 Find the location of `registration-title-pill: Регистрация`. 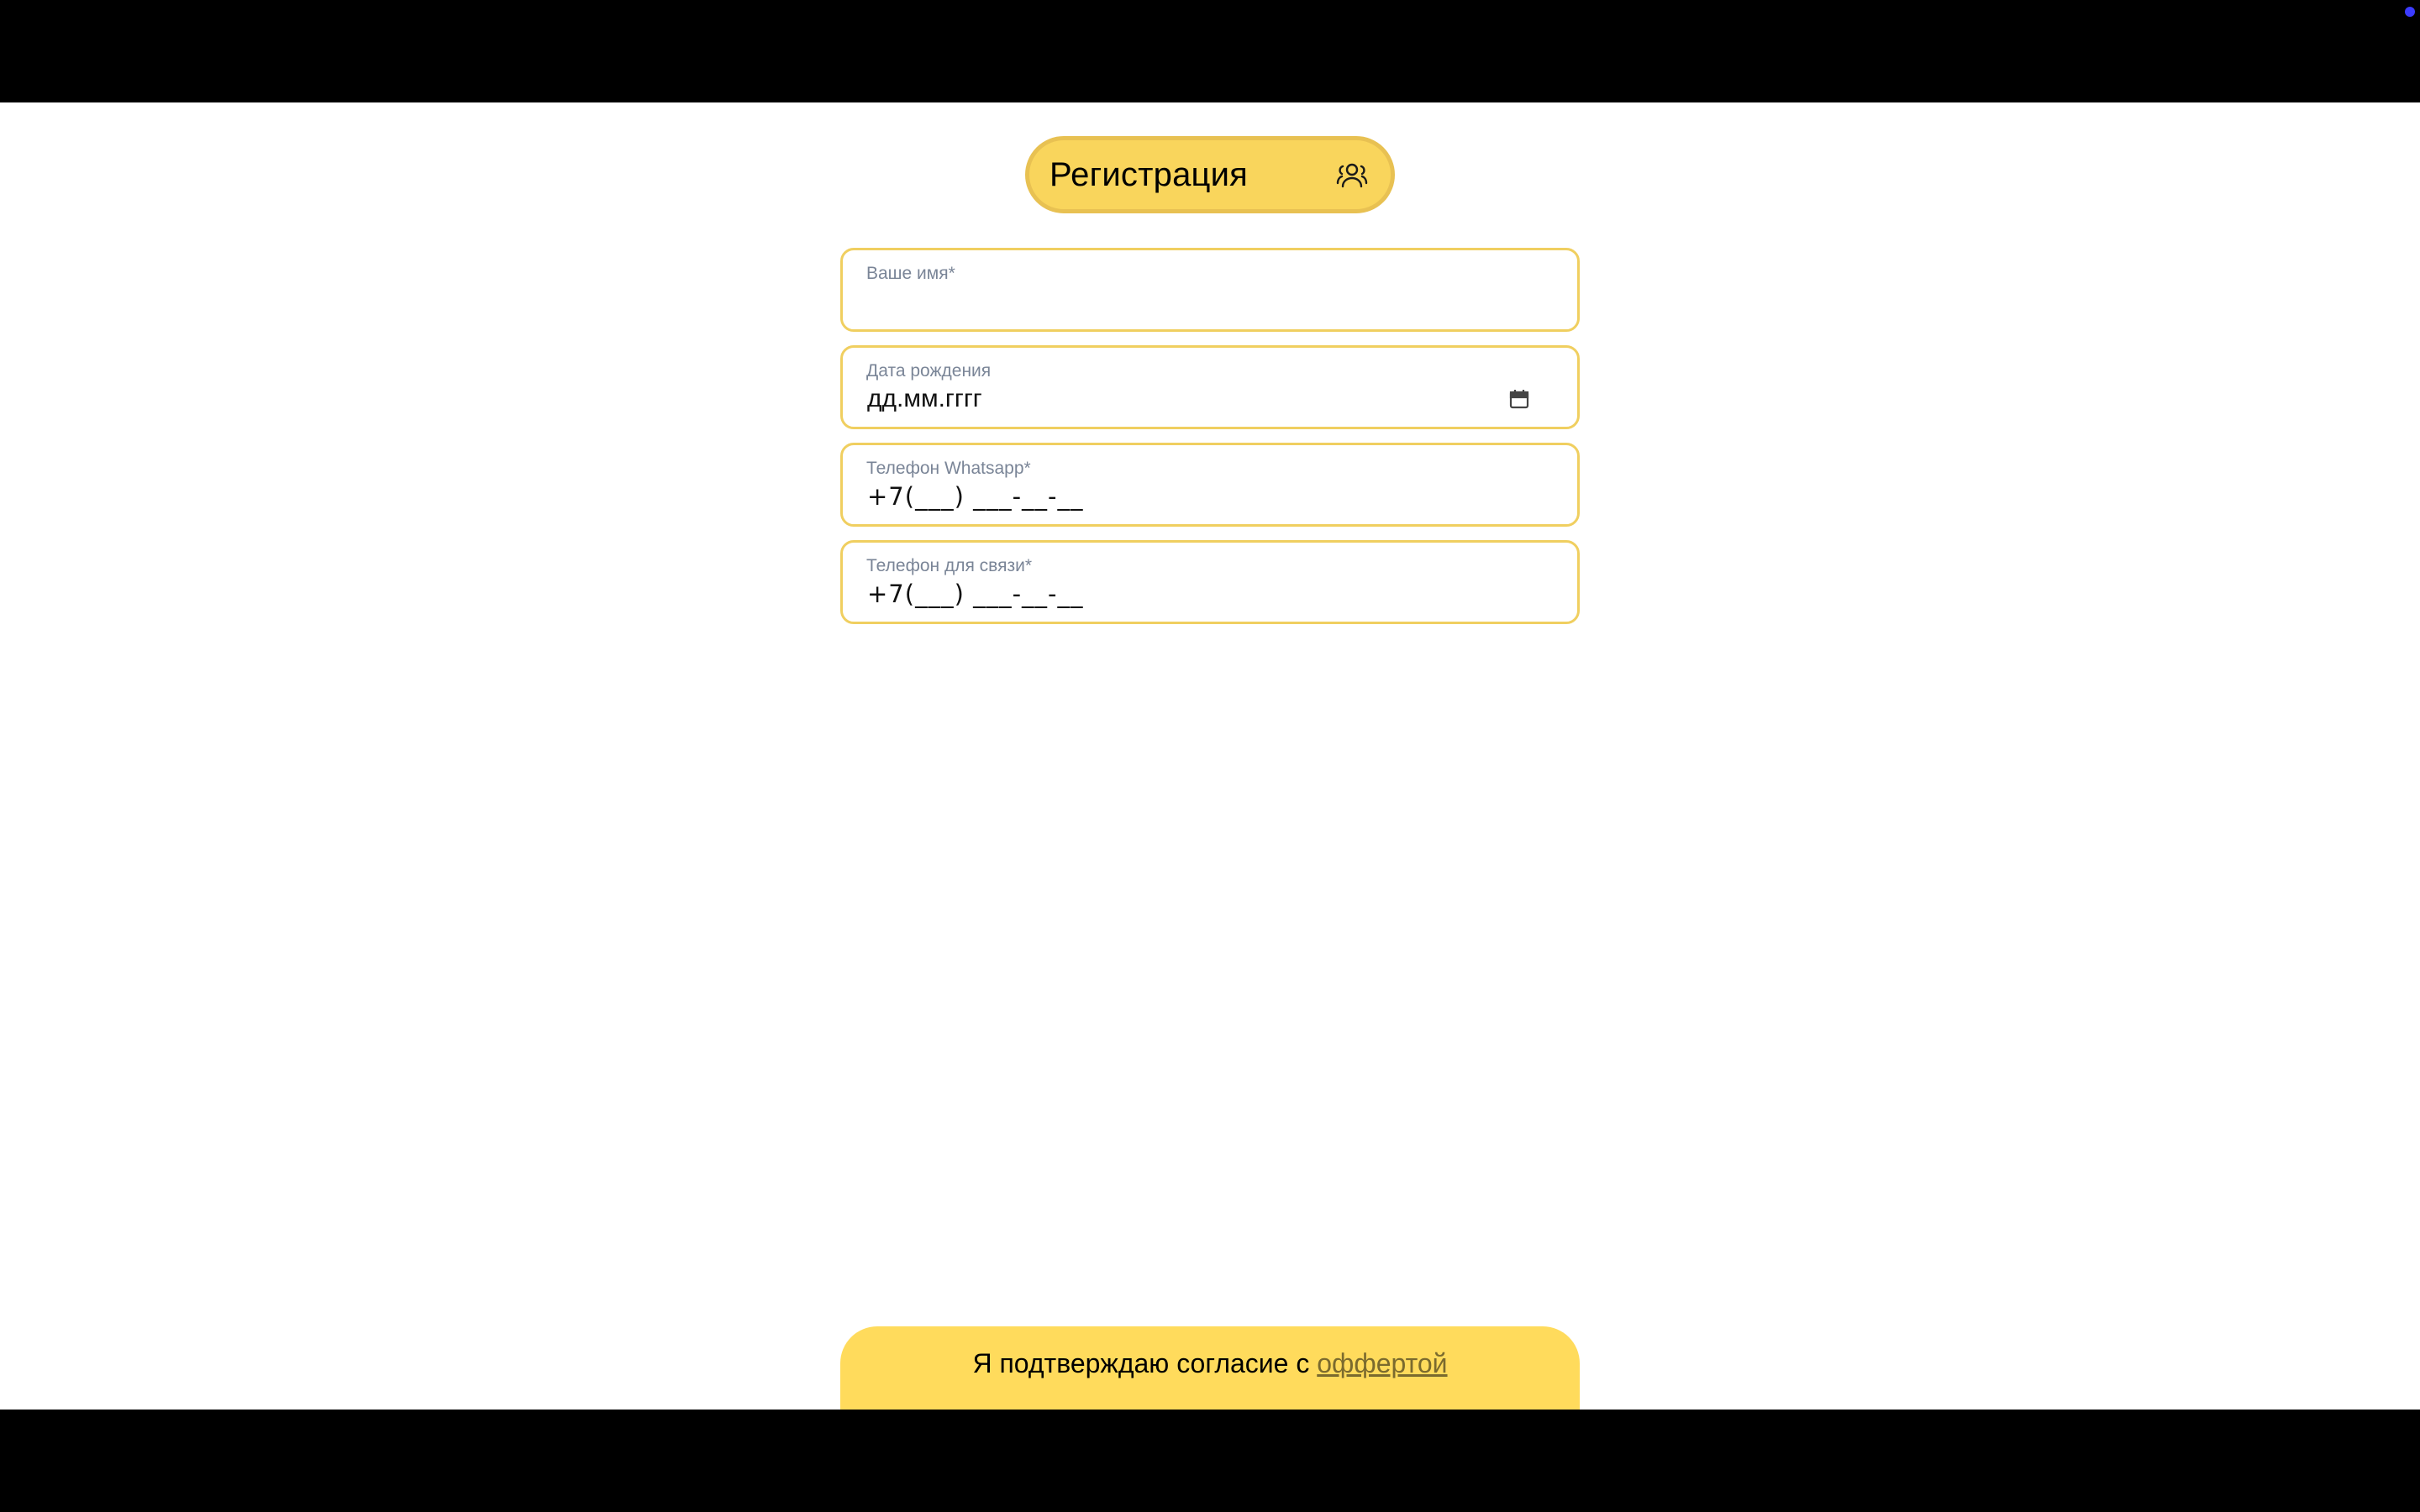

registration-title-pill: Регистрация is located at coordinates (1210, 174).